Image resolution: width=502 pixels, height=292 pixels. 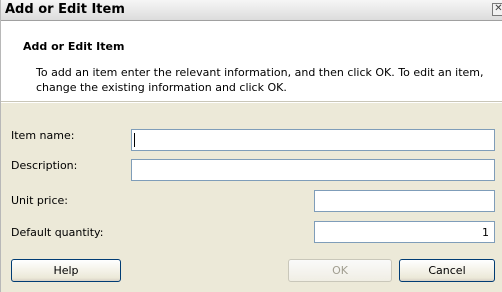 I want to click on cancel-button: Cancel, so click(x=447, y=270).